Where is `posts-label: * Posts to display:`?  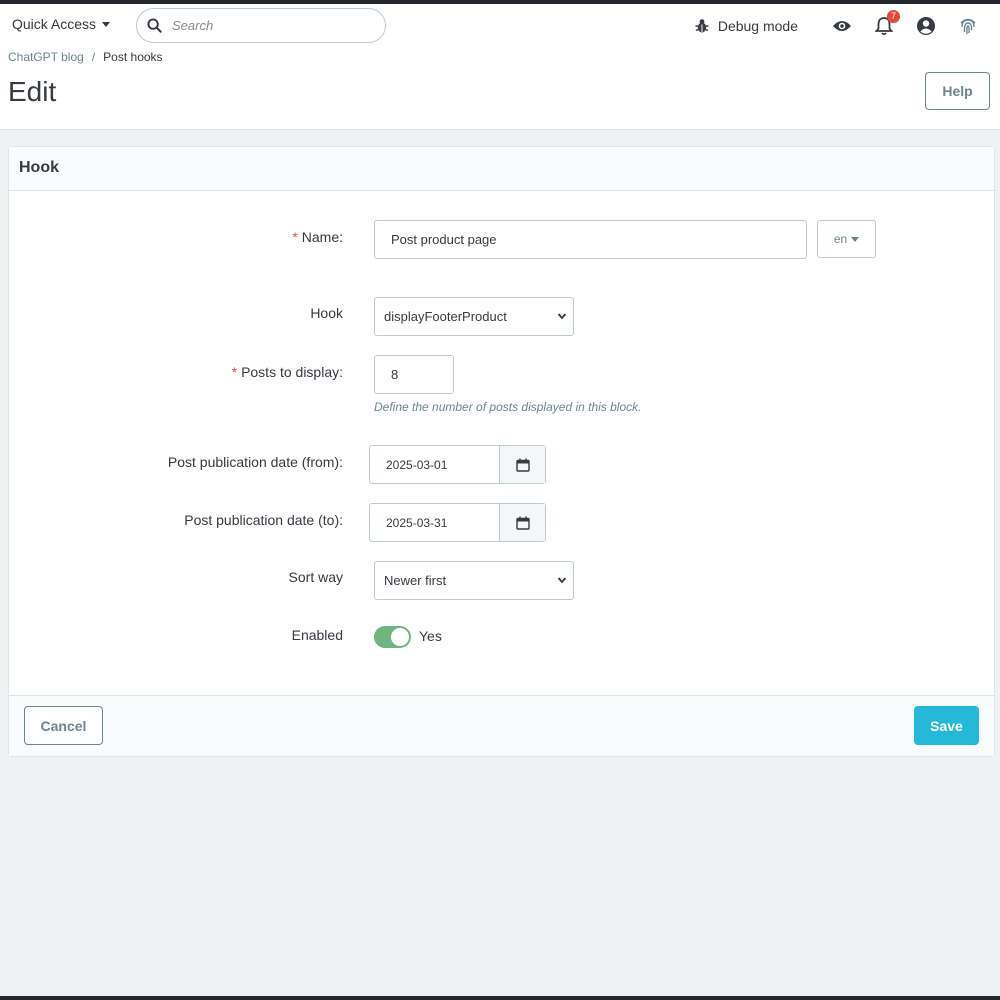
posts-label: * Posts to display: is located at coordinates (287, 372).